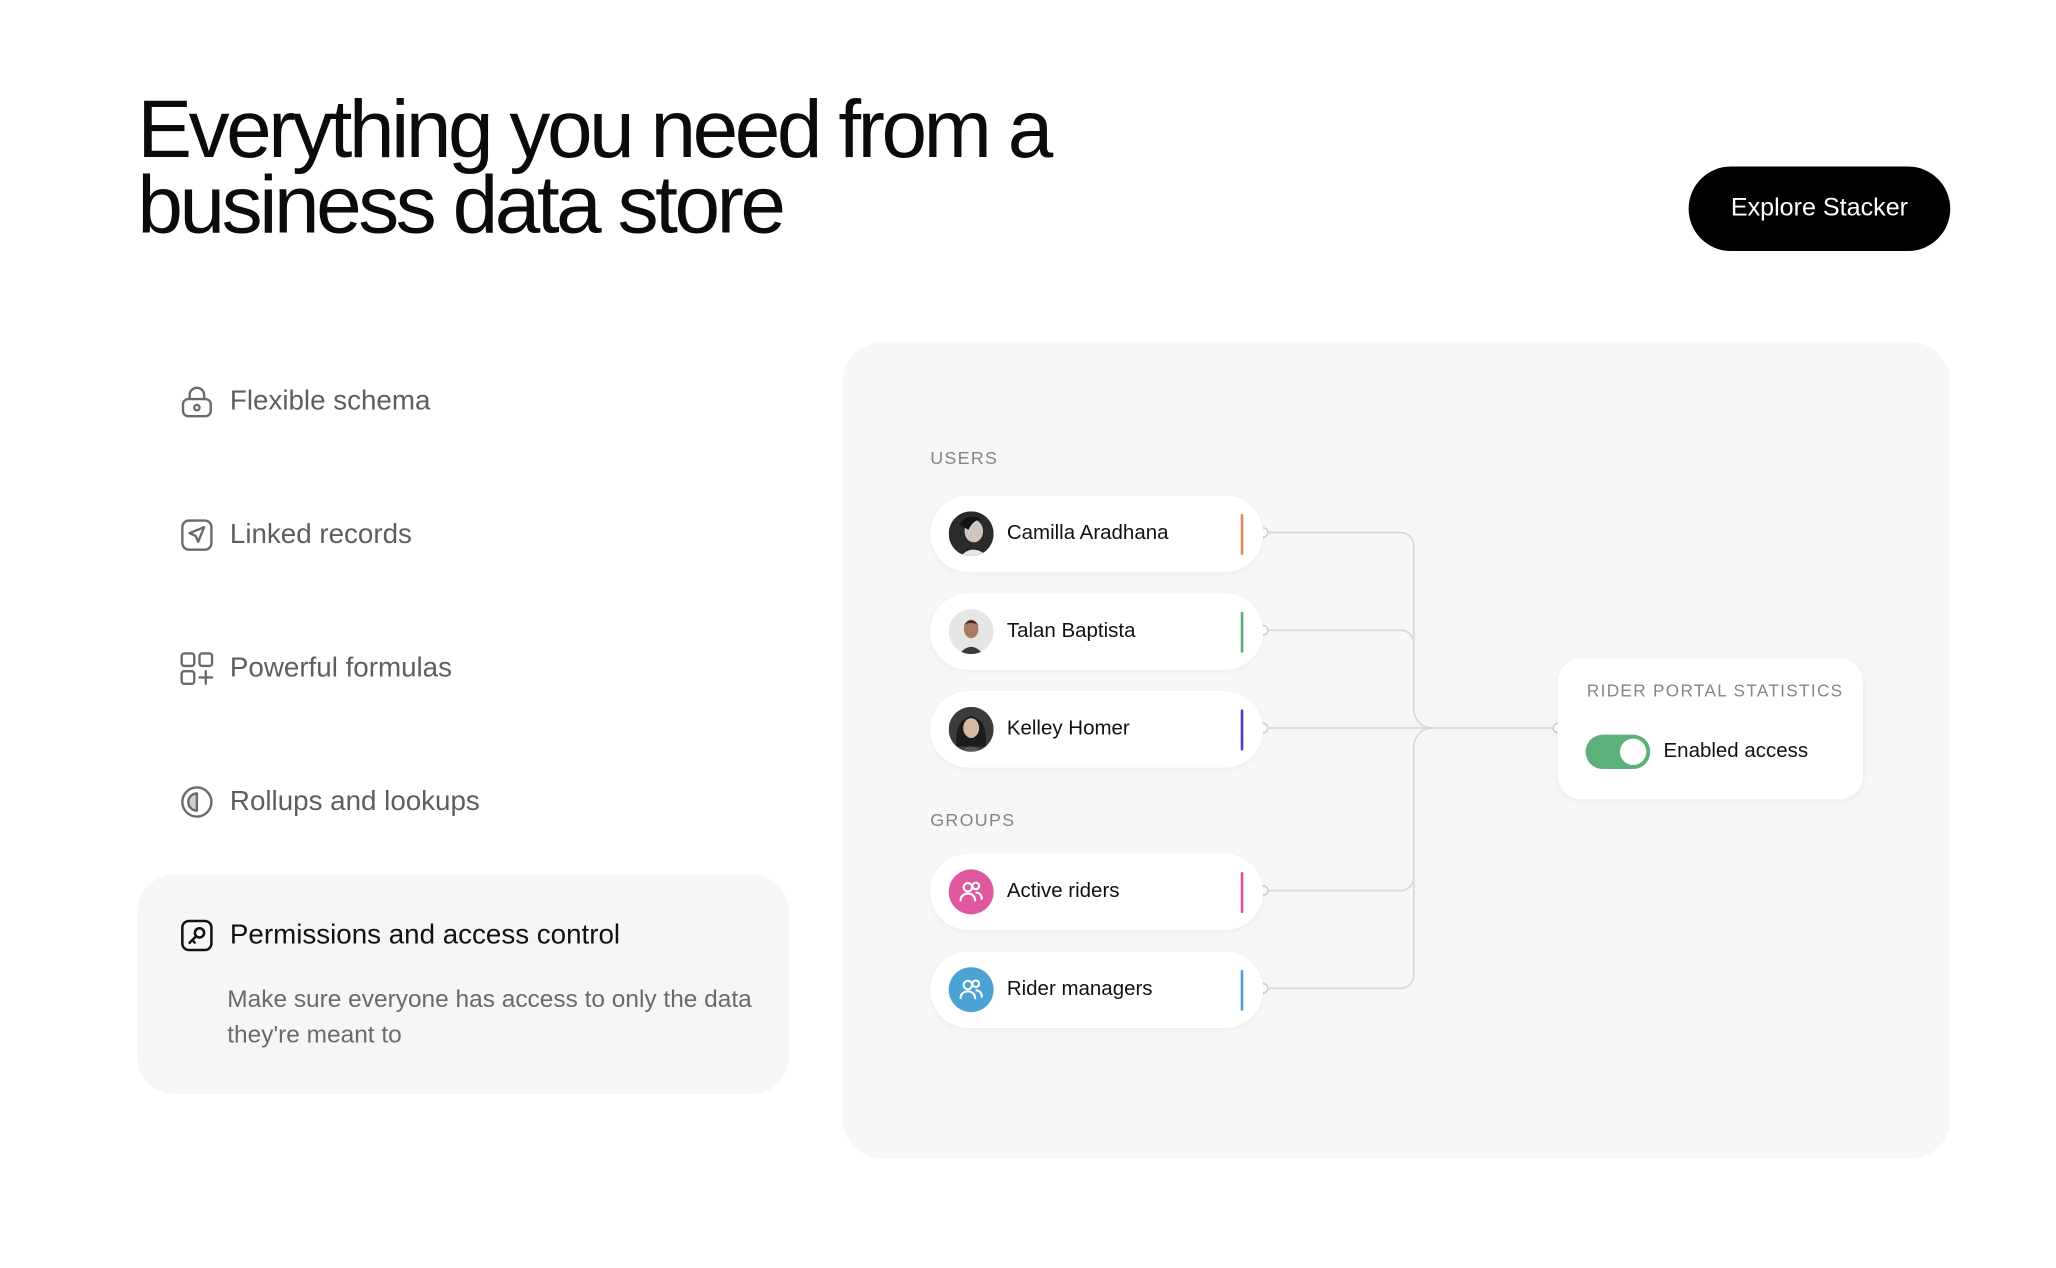 The width and height of the screenshot is (2056, 1268). What do you see at coordinates (1633, 752) in the screenshot?
I see `toggle-knob` at bounding box center [1633, 752].